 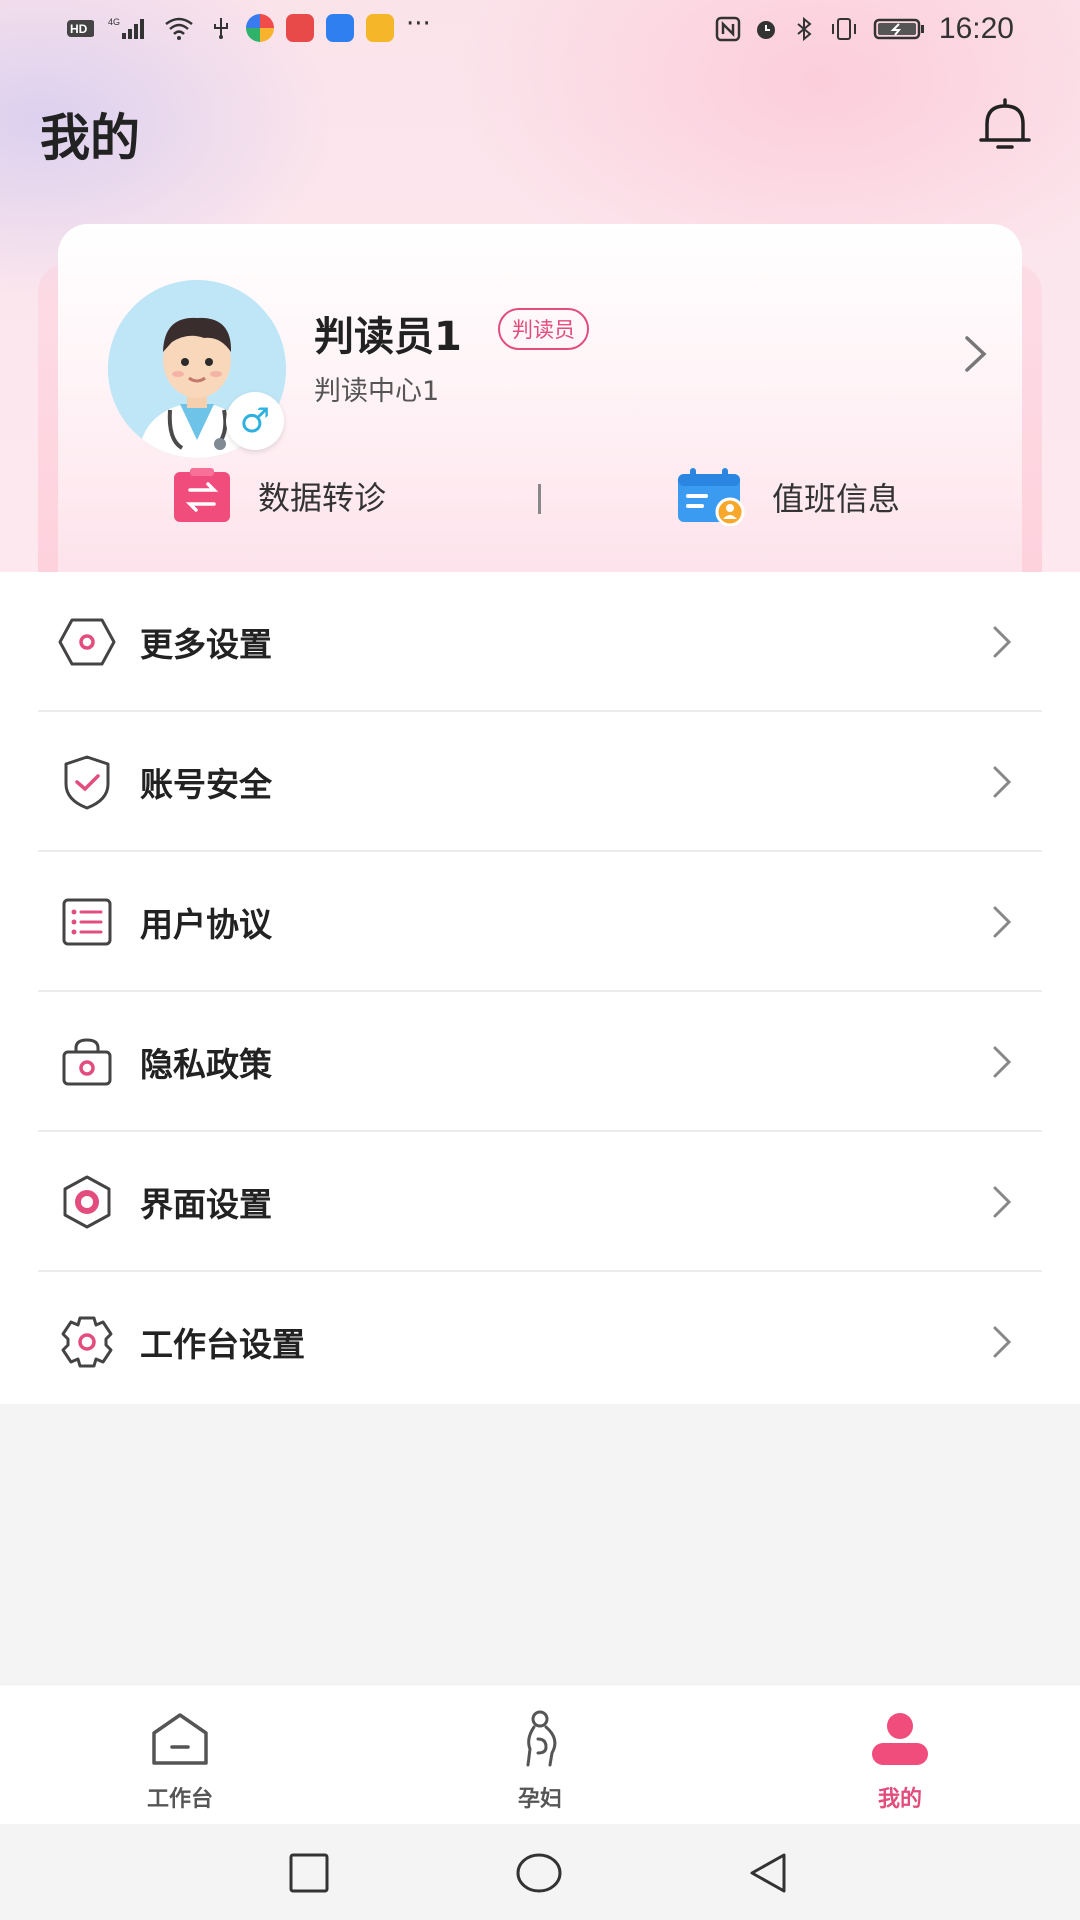 I want to click on signal-4g-icon: 4G, so click(x=126, y=28).